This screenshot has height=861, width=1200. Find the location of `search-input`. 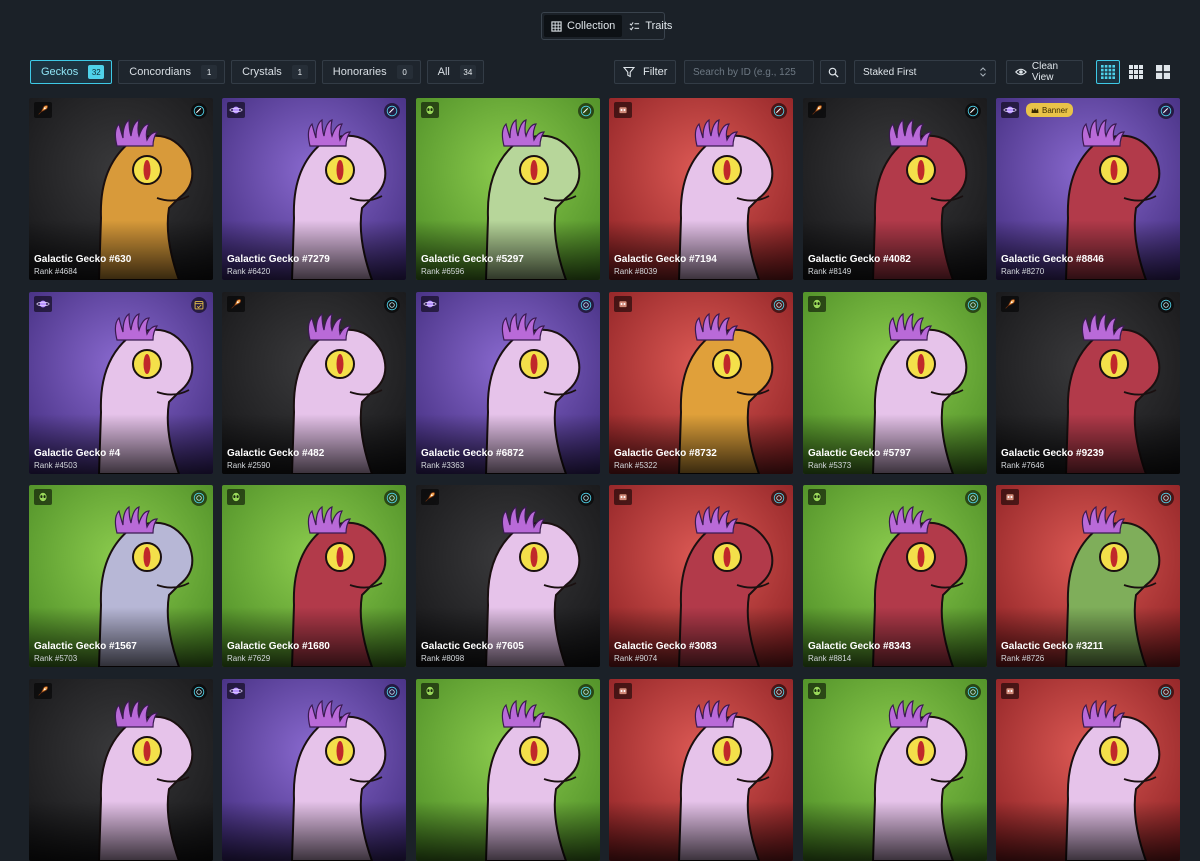

search-input is located at coordinates (749, 72).